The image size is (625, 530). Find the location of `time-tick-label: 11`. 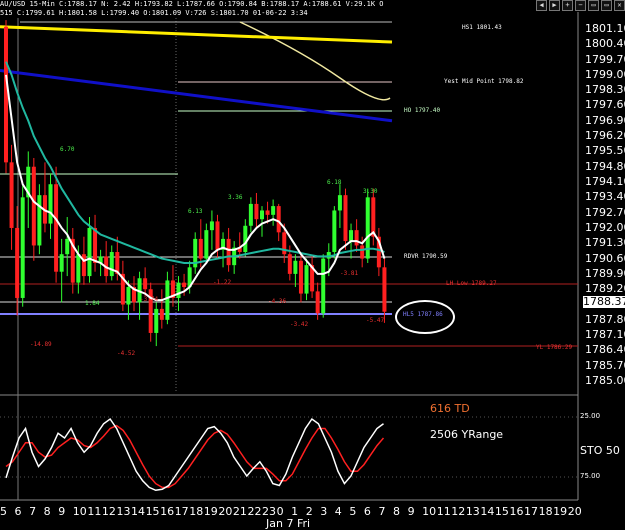

time-tick-label: 11 is located at coordinates (94, 511).